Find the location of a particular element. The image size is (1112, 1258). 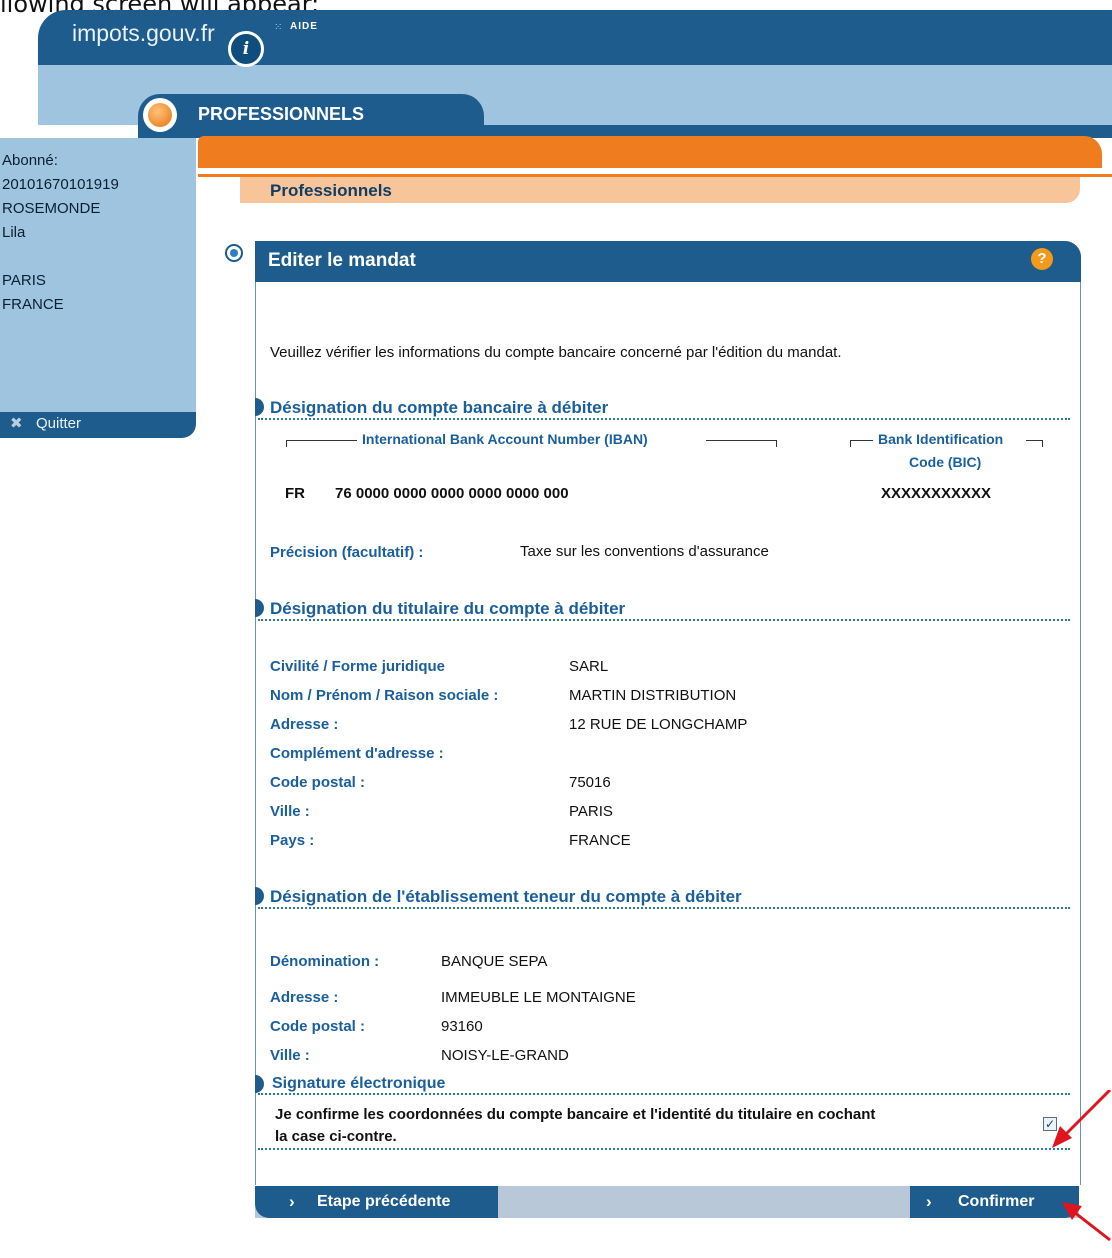

confirm-label: Confirmer is located at coordinates (996, 1201).